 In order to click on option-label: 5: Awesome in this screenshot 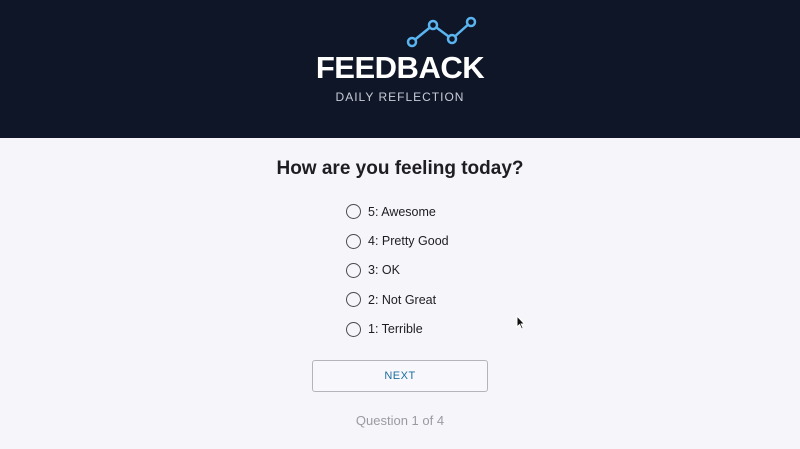, I will do `click(402, 211)`.